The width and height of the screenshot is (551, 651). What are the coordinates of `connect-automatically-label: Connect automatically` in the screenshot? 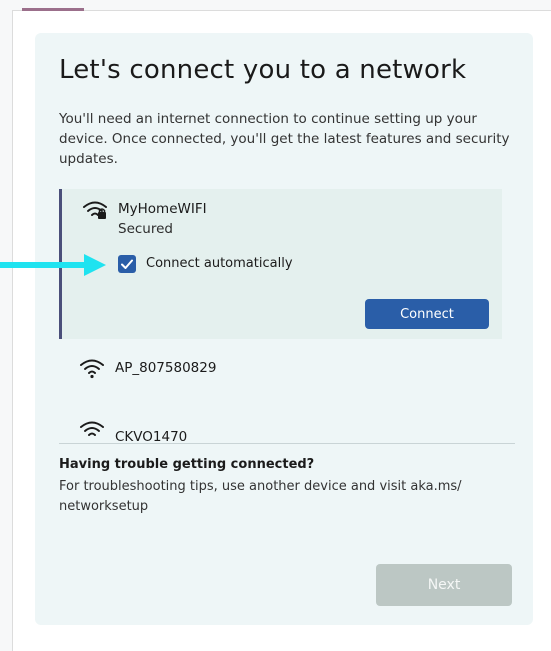 It's located at (219, 263).